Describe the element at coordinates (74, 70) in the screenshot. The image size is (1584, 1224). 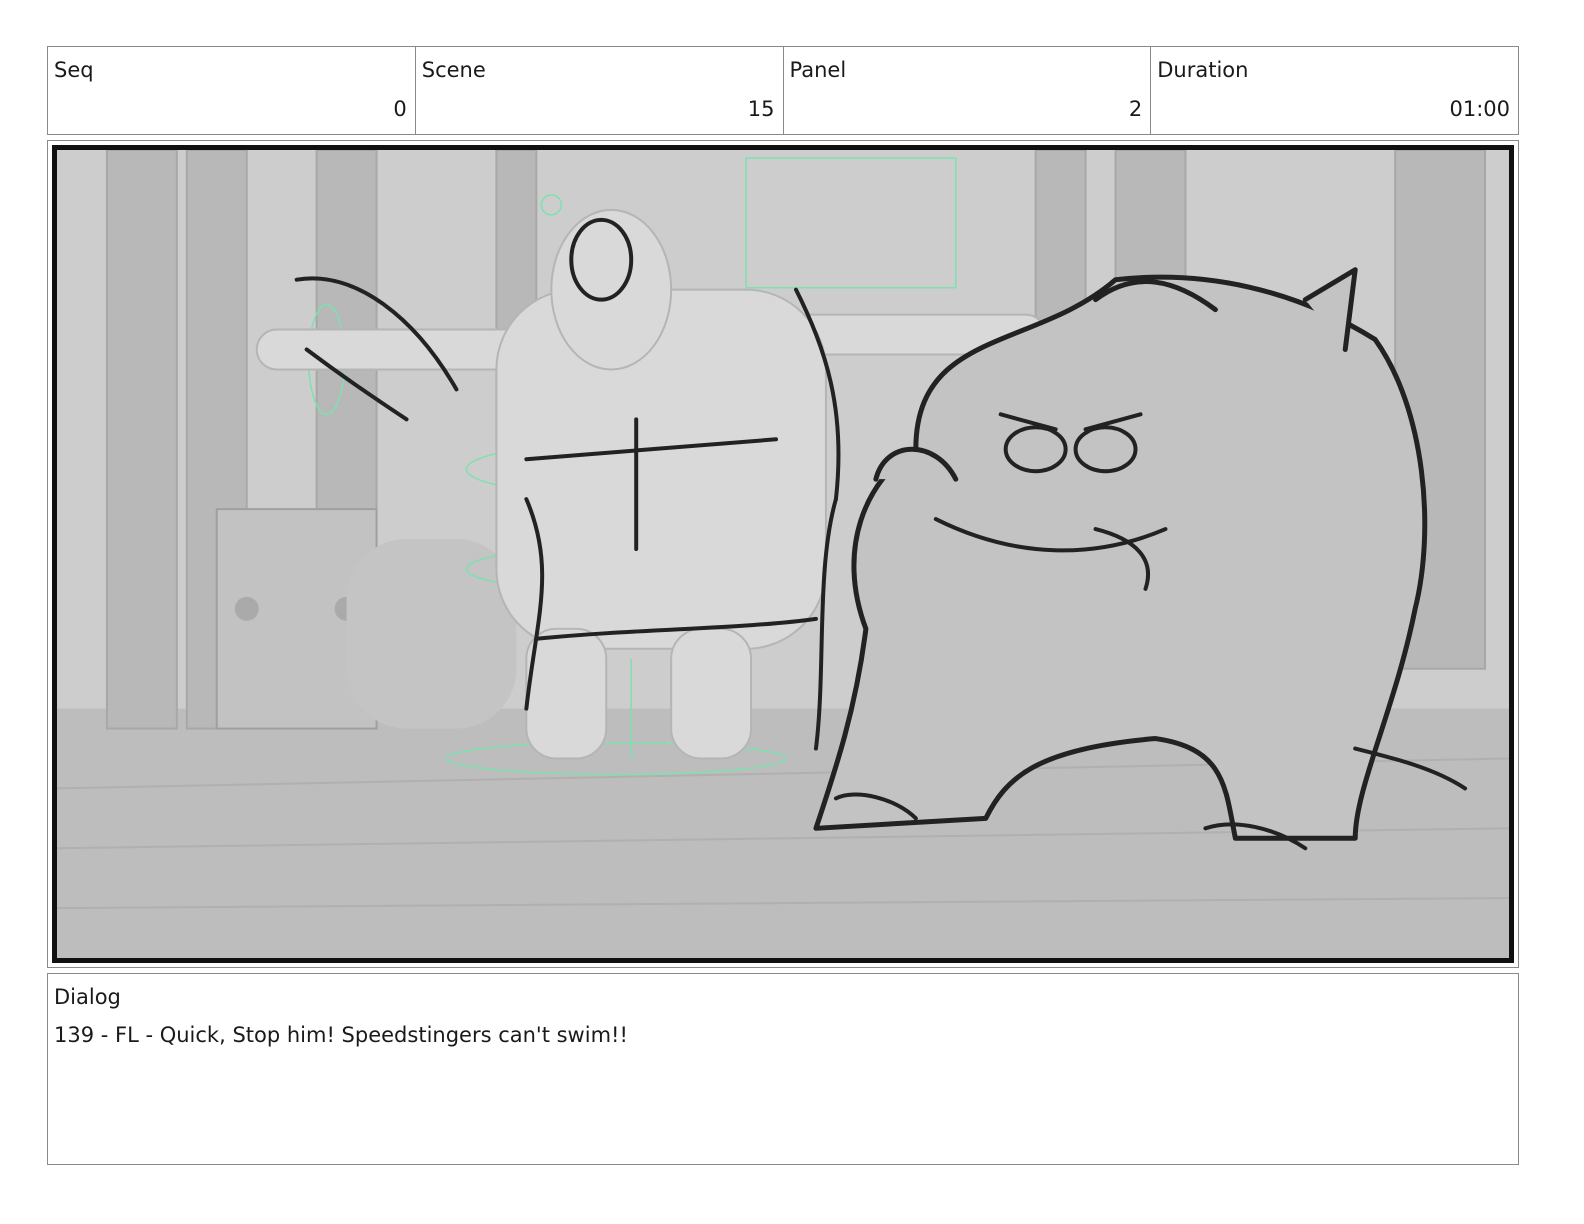
I see `seq-label: Seq` at that location.